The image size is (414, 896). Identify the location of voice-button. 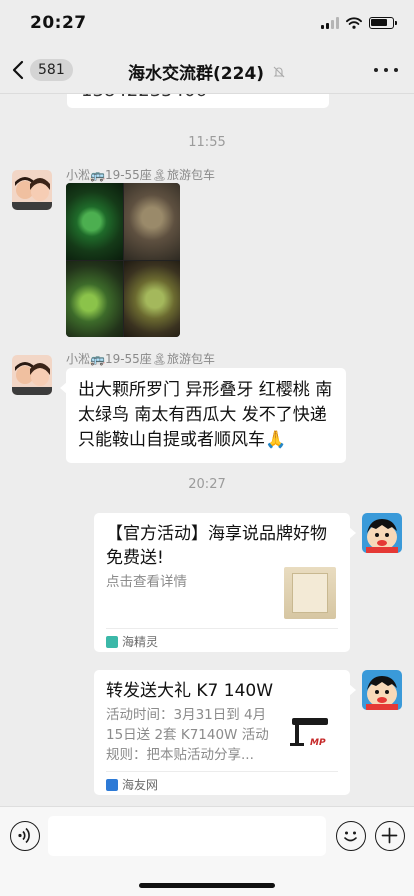
(25, 836).